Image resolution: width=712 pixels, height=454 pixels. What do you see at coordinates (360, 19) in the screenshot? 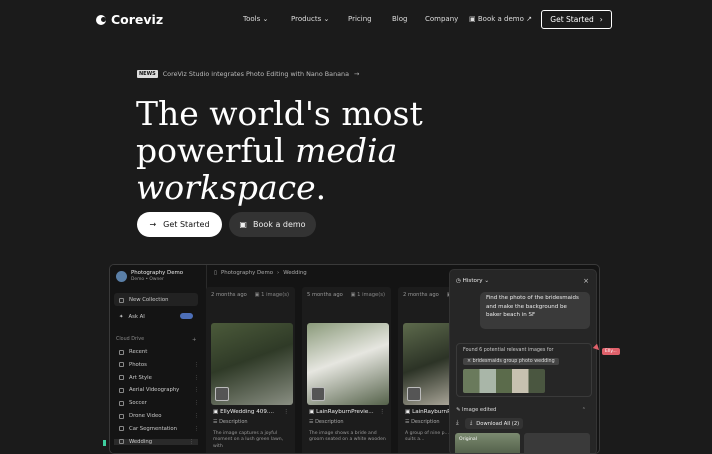
I see `nav-pricing: Pricing` at bounding box center [360, 19].